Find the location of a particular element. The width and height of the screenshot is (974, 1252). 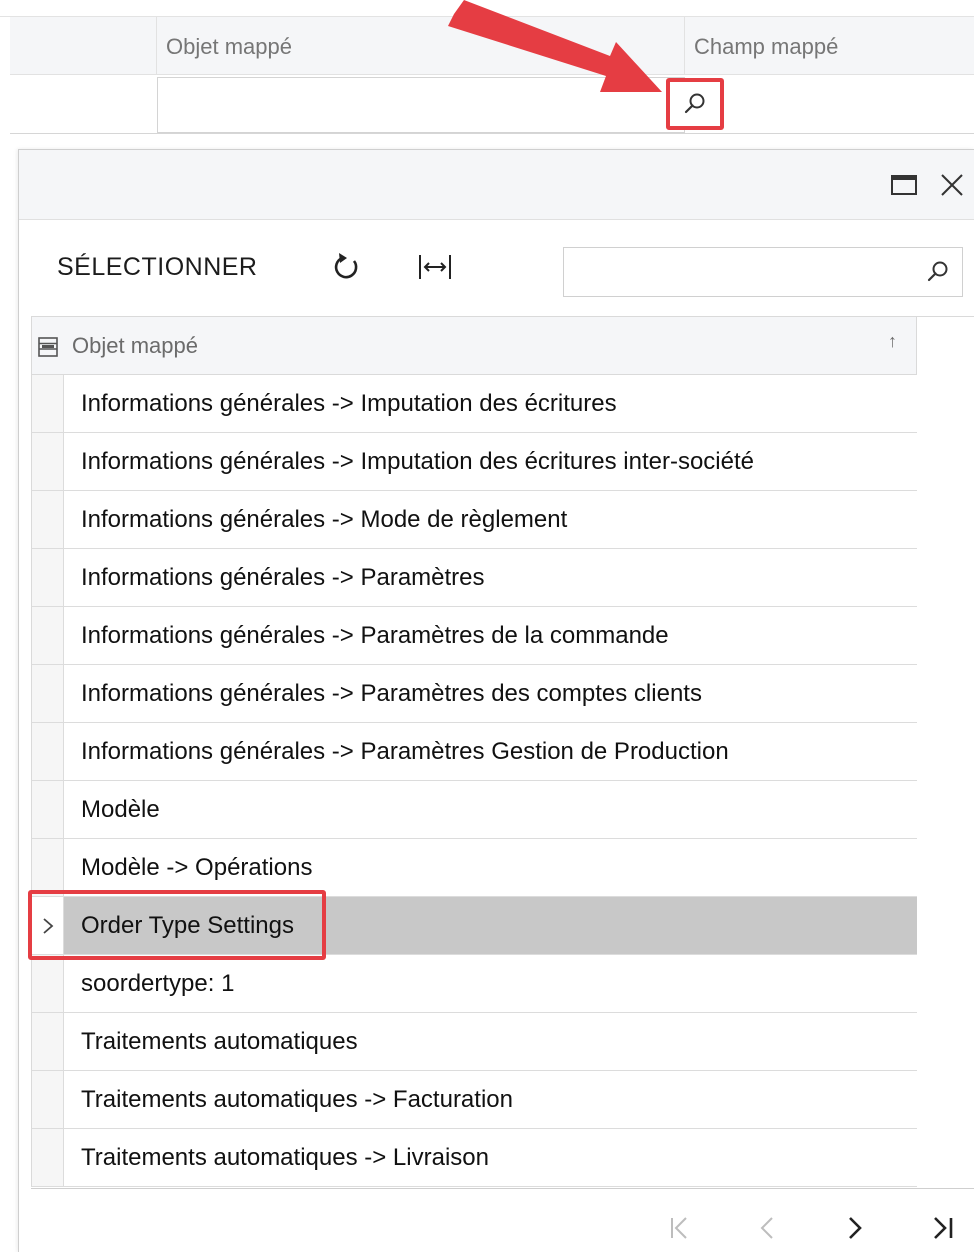

chevron-right-icon is located at coordinates (47, 925).